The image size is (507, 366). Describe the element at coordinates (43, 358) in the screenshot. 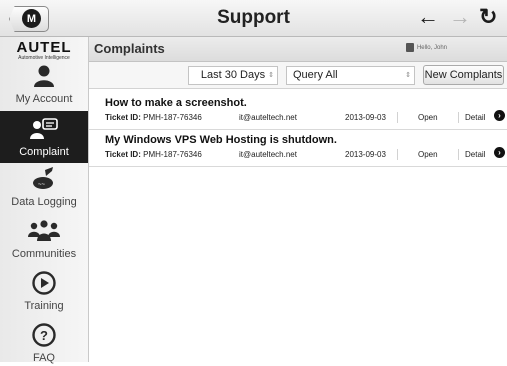

I see `sidebar-item-label: FAQ` at that location.